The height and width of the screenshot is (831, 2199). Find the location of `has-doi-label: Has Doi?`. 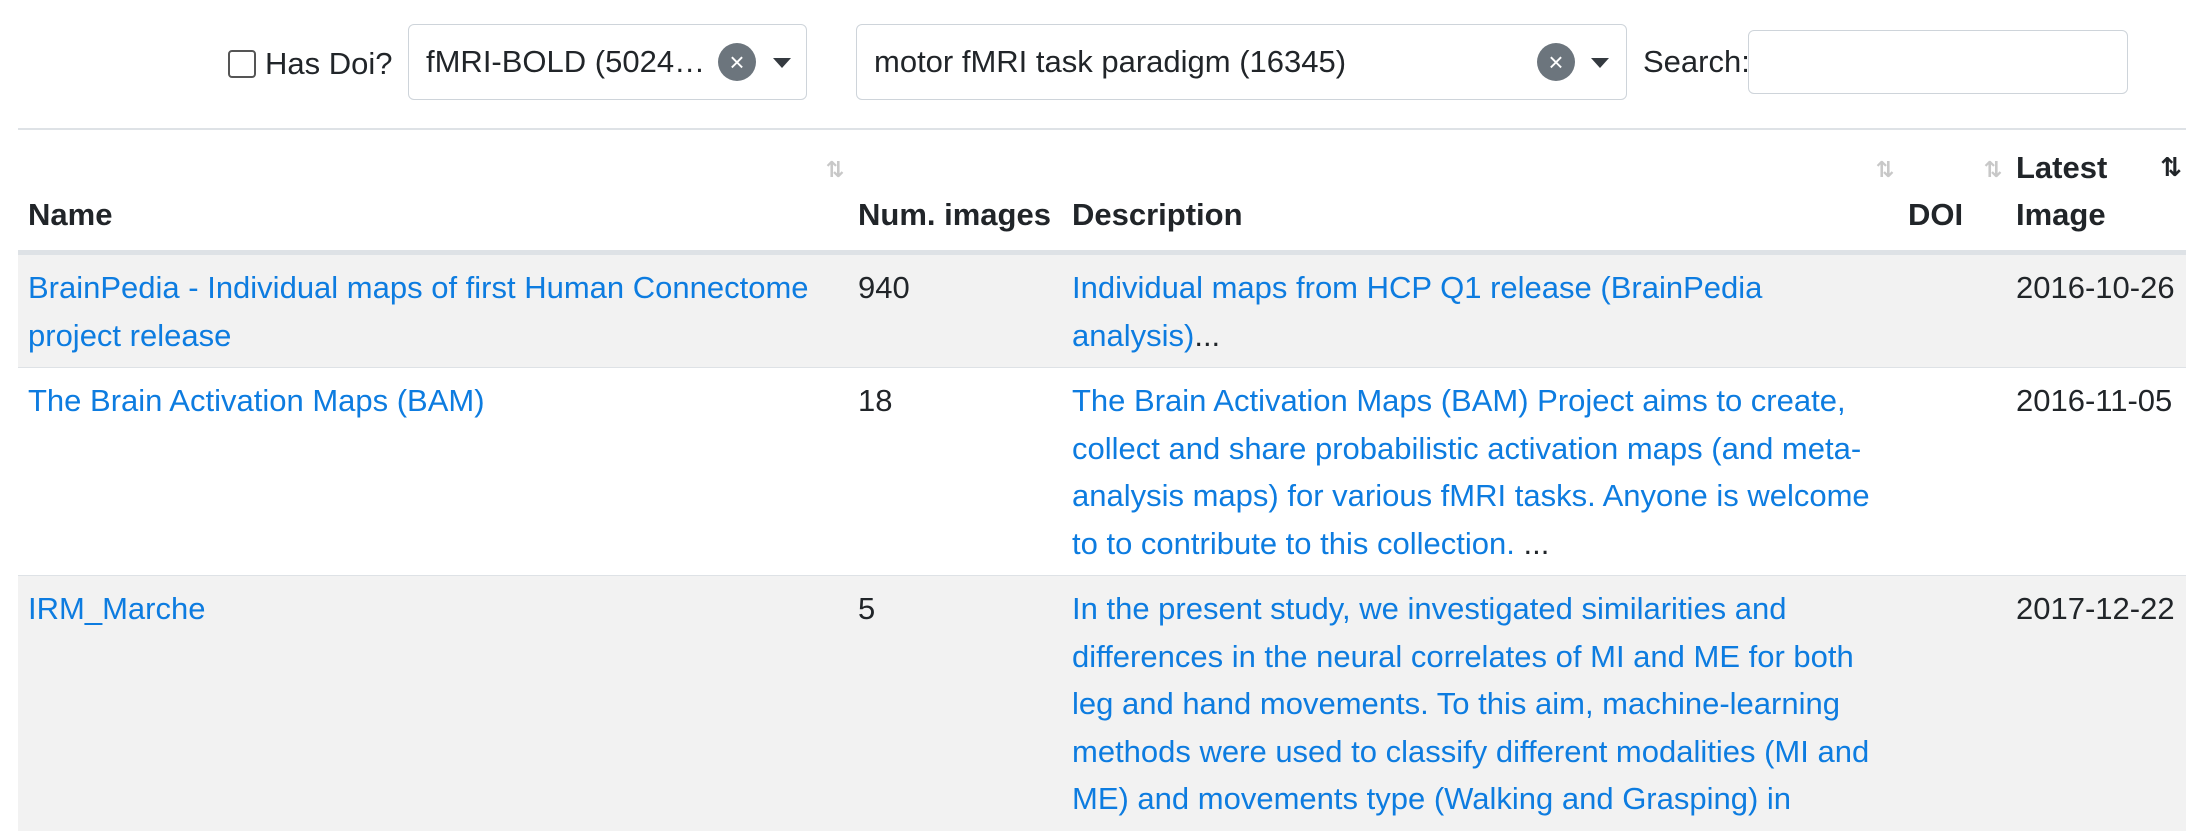

has-doi-label: Has Doi? is located at coordinates (329, 63).